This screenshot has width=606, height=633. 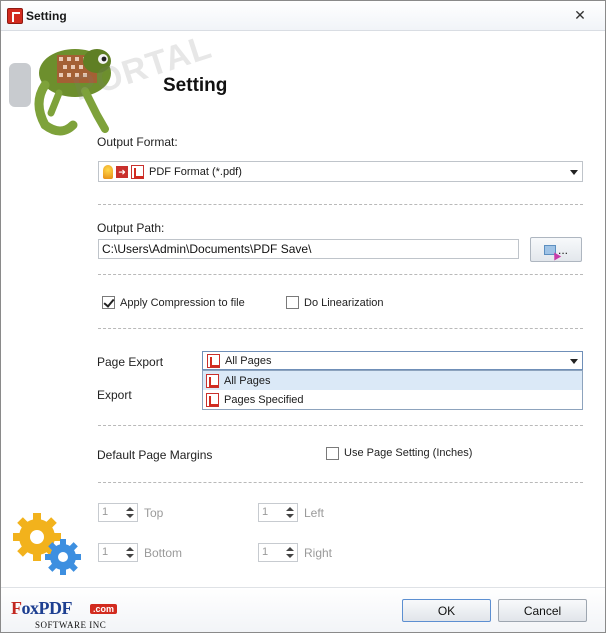 I want to click on foxpdf-logo: FoxPDF, so click(x=41, y=608).